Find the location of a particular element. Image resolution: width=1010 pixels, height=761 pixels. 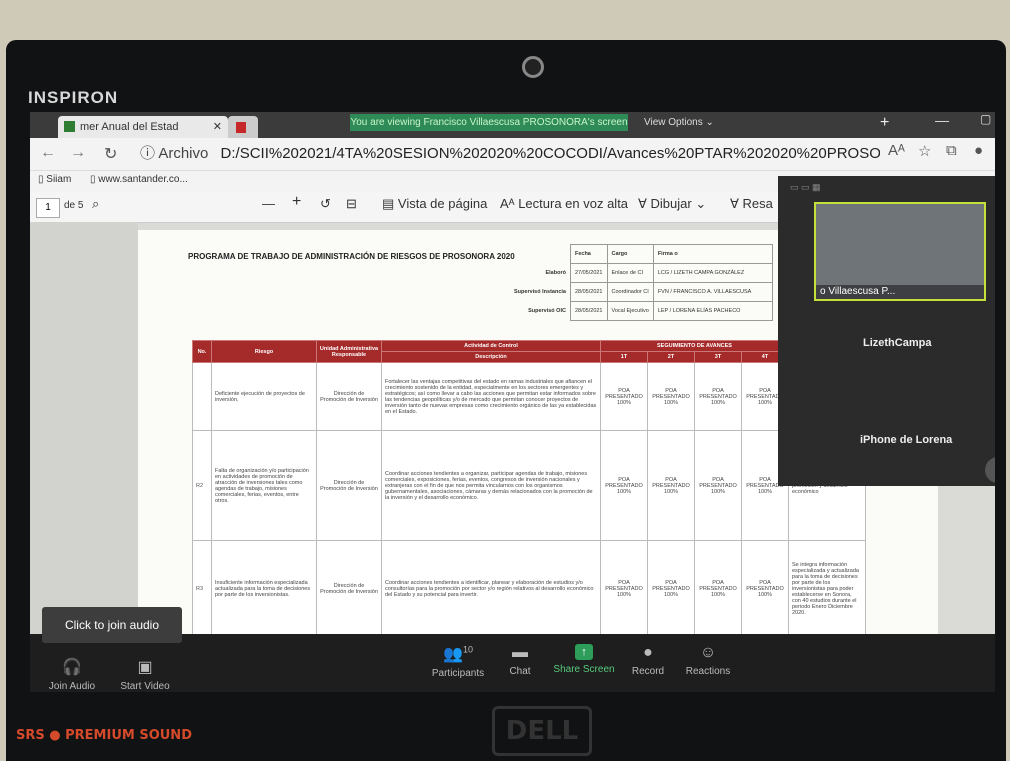

meta-cell: LEP / LORENA ELÍAS PACHECO is located at coordinates (712, 311).